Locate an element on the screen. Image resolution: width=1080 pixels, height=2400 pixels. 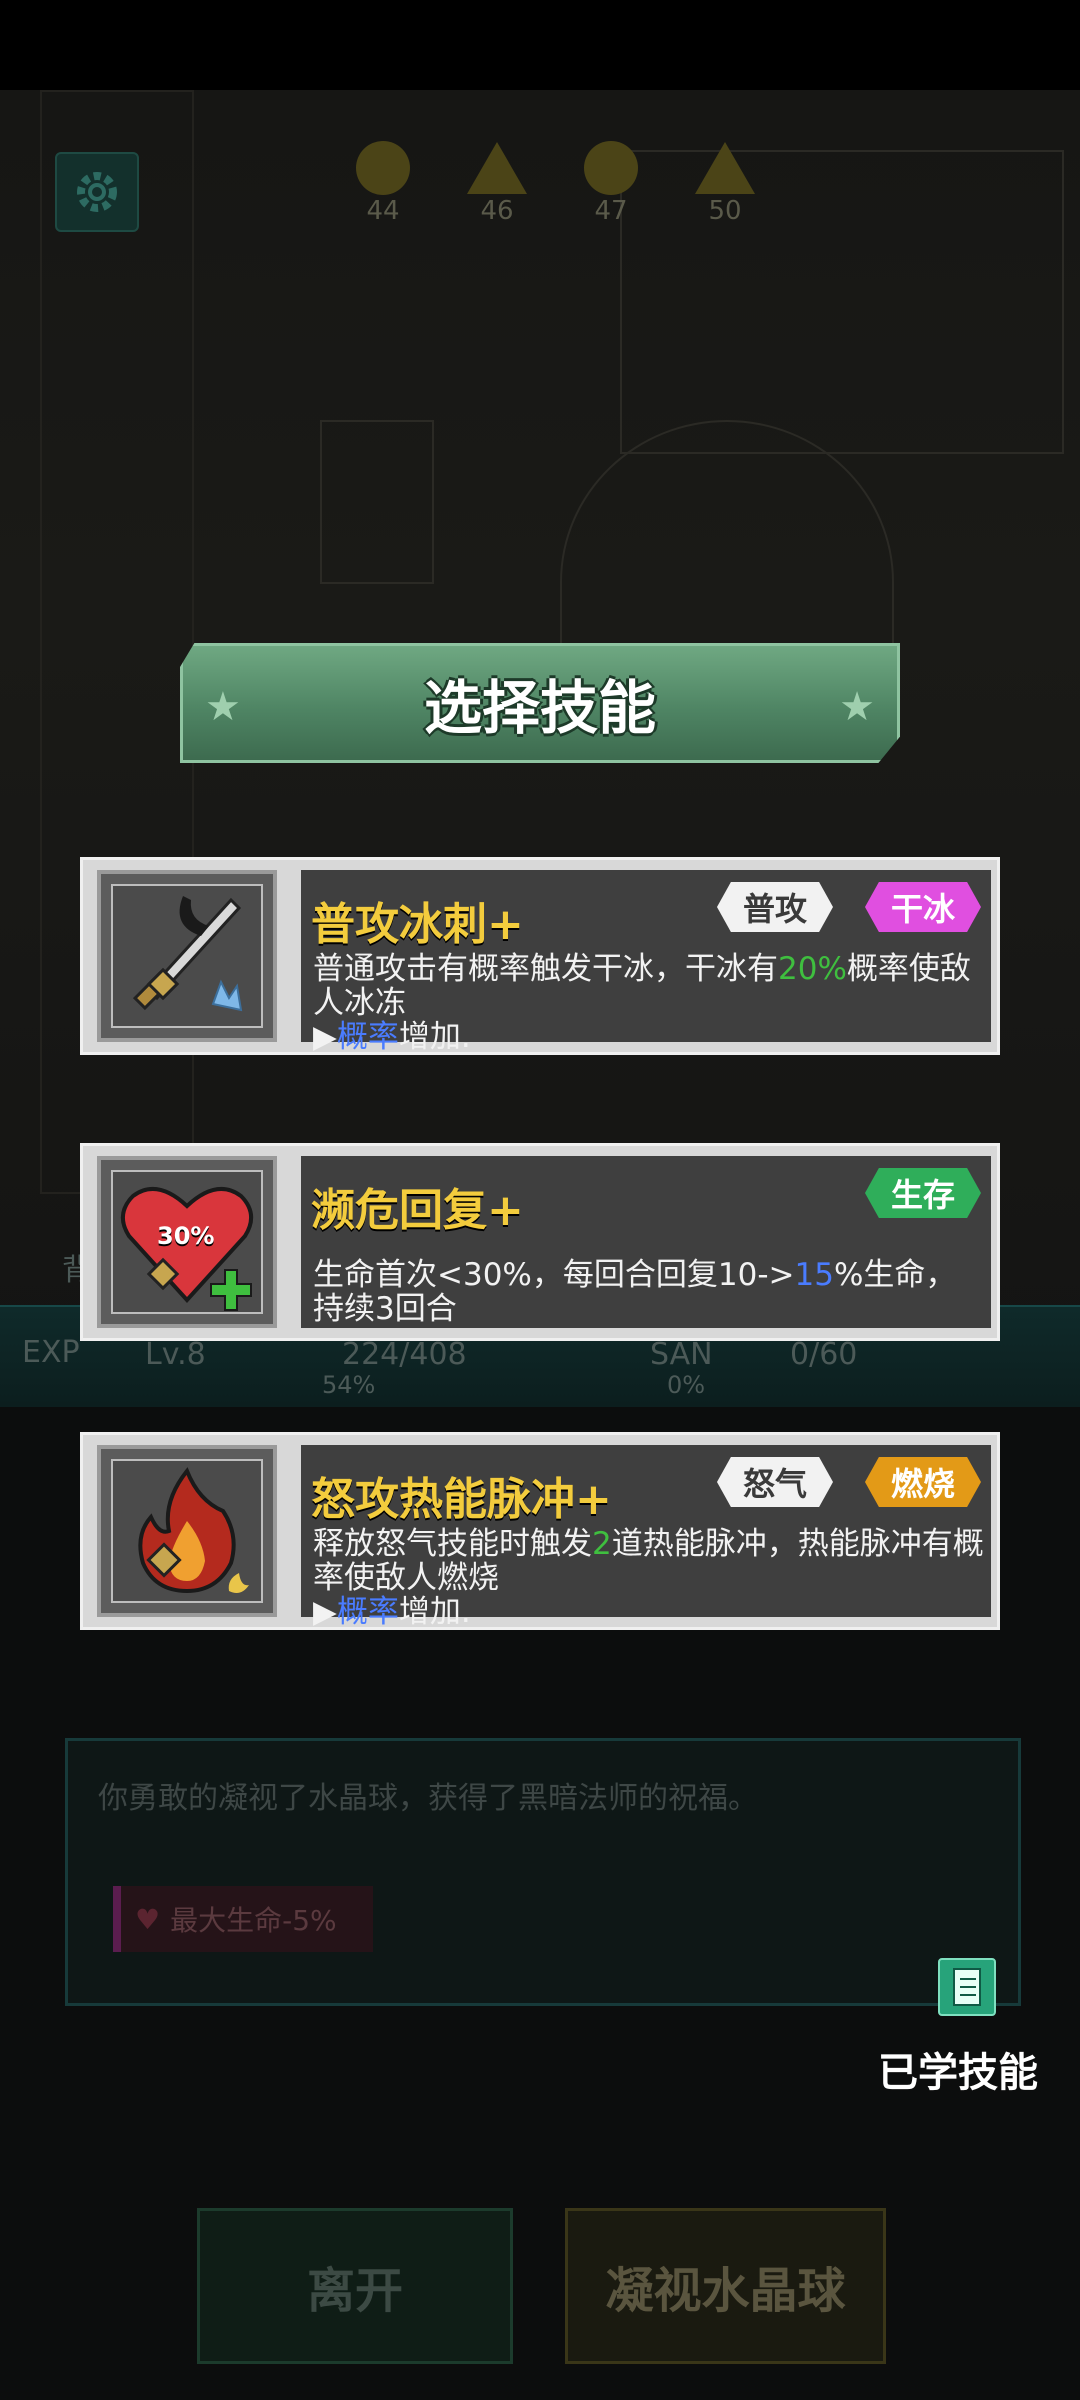
stage-marker: 50 is located at coordinates (725, 183).